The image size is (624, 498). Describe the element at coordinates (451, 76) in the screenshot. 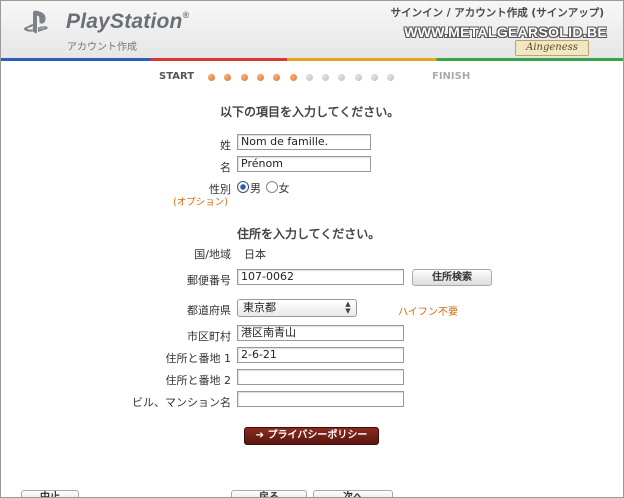

I see `progress-finish-label: FINISH` at that location.